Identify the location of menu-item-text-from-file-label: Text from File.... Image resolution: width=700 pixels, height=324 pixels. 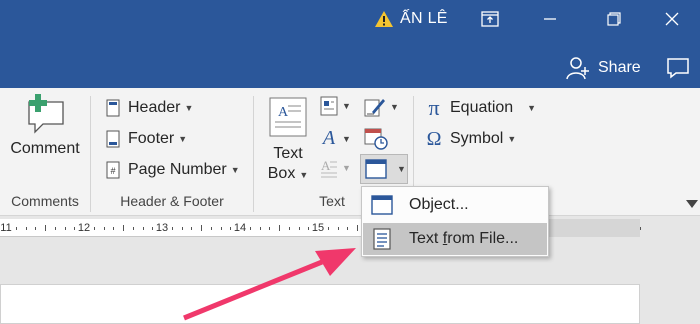
(464, 238).